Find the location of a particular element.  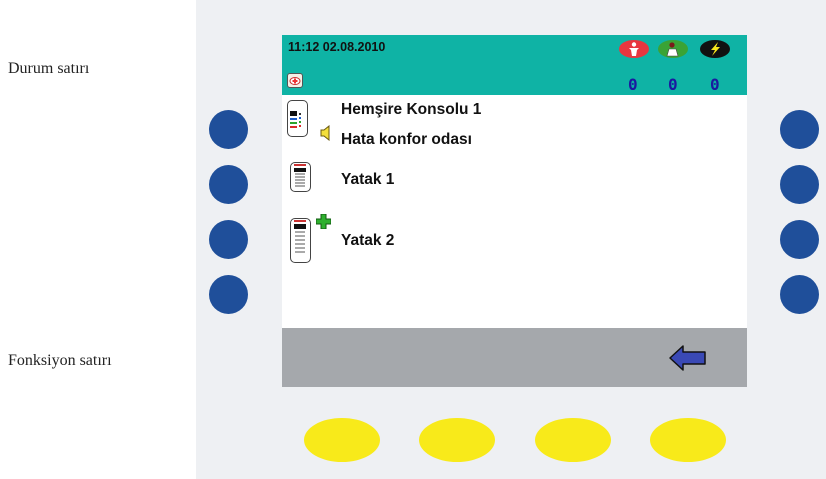

datetime: 11:12 02.08.2010 is located at coordinates (337, 47).